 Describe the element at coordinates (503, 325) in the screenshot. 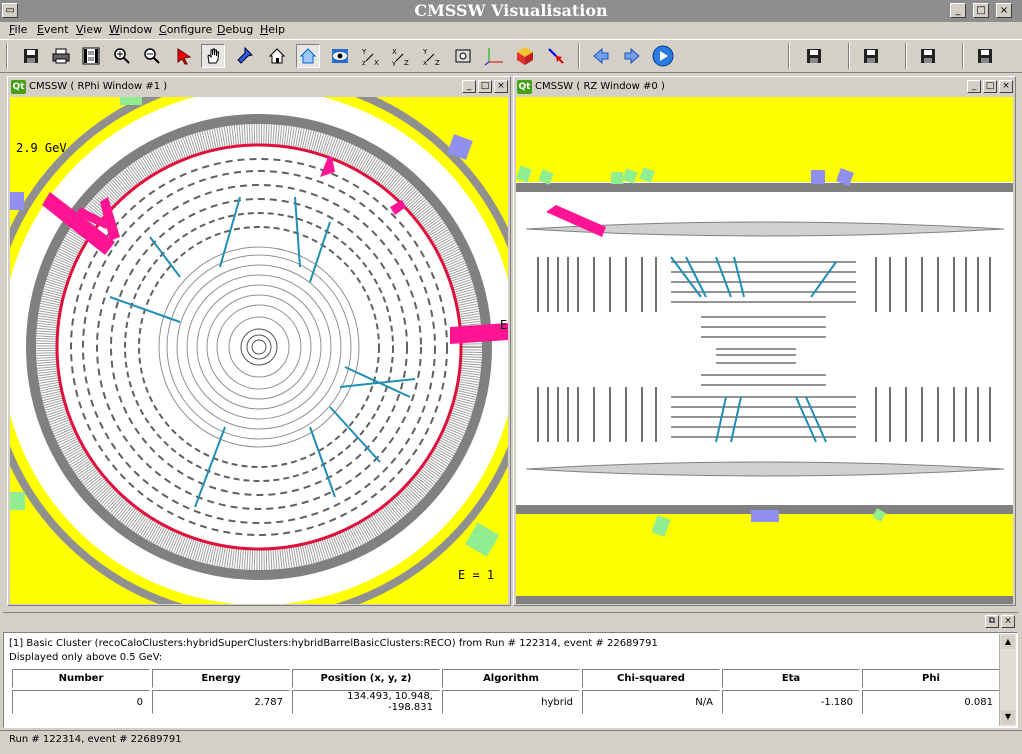

I see `edge-label: E` at that location.